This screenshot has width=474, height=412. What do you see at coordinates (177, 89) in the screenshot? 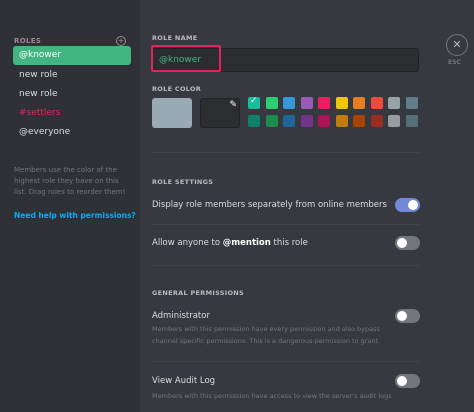
I see `role-color-title: ROLE COLOR` at bounding box center [177, 89].